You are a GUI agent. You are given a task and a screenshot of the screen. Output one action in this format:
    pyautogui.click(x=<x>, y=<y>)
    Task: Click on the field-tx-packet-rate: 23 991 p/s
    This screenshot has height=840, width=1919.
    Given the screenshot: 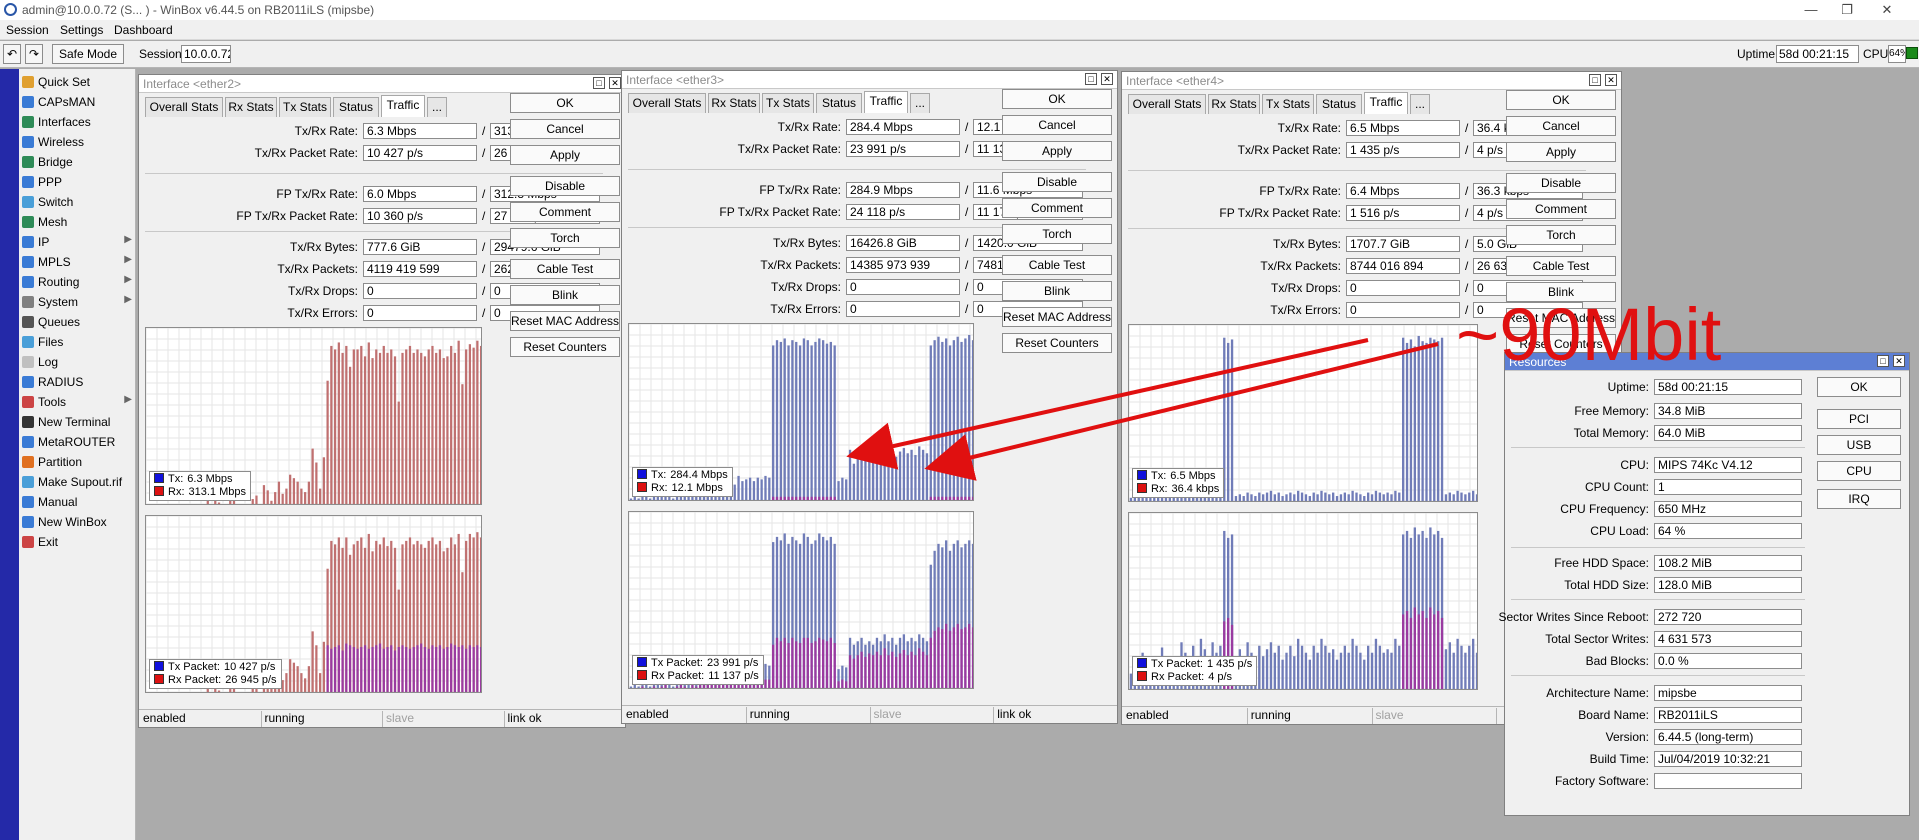 What is the action you would take?
    pyautogui.click(x=903, y=149)
    